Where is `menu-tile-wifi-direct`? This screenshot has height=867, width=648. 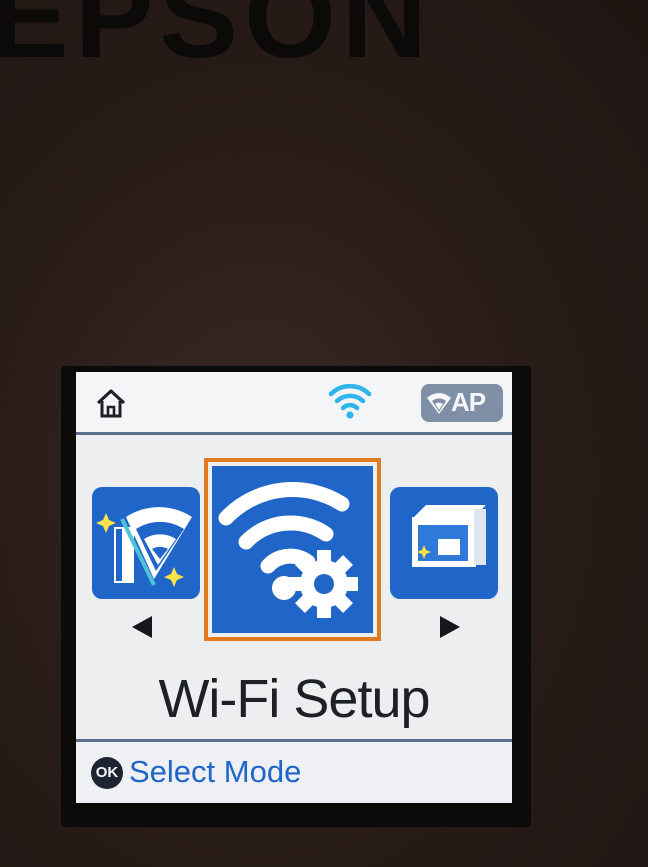 menu-tile-wifi-direct is located at coordinates (146, 543).